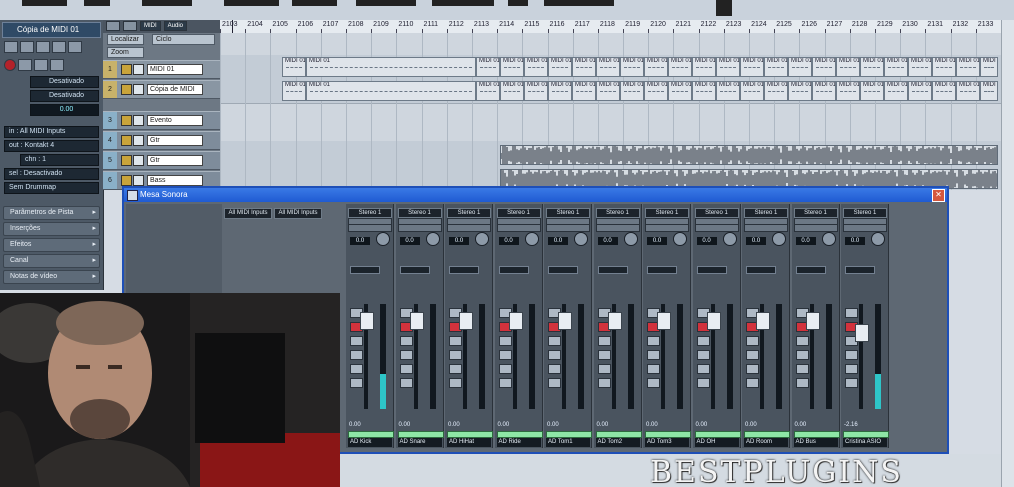 The width and height of the screenshot is (1014, 487). I want to click on section-channel: Canal ▸, so click(51, 261).